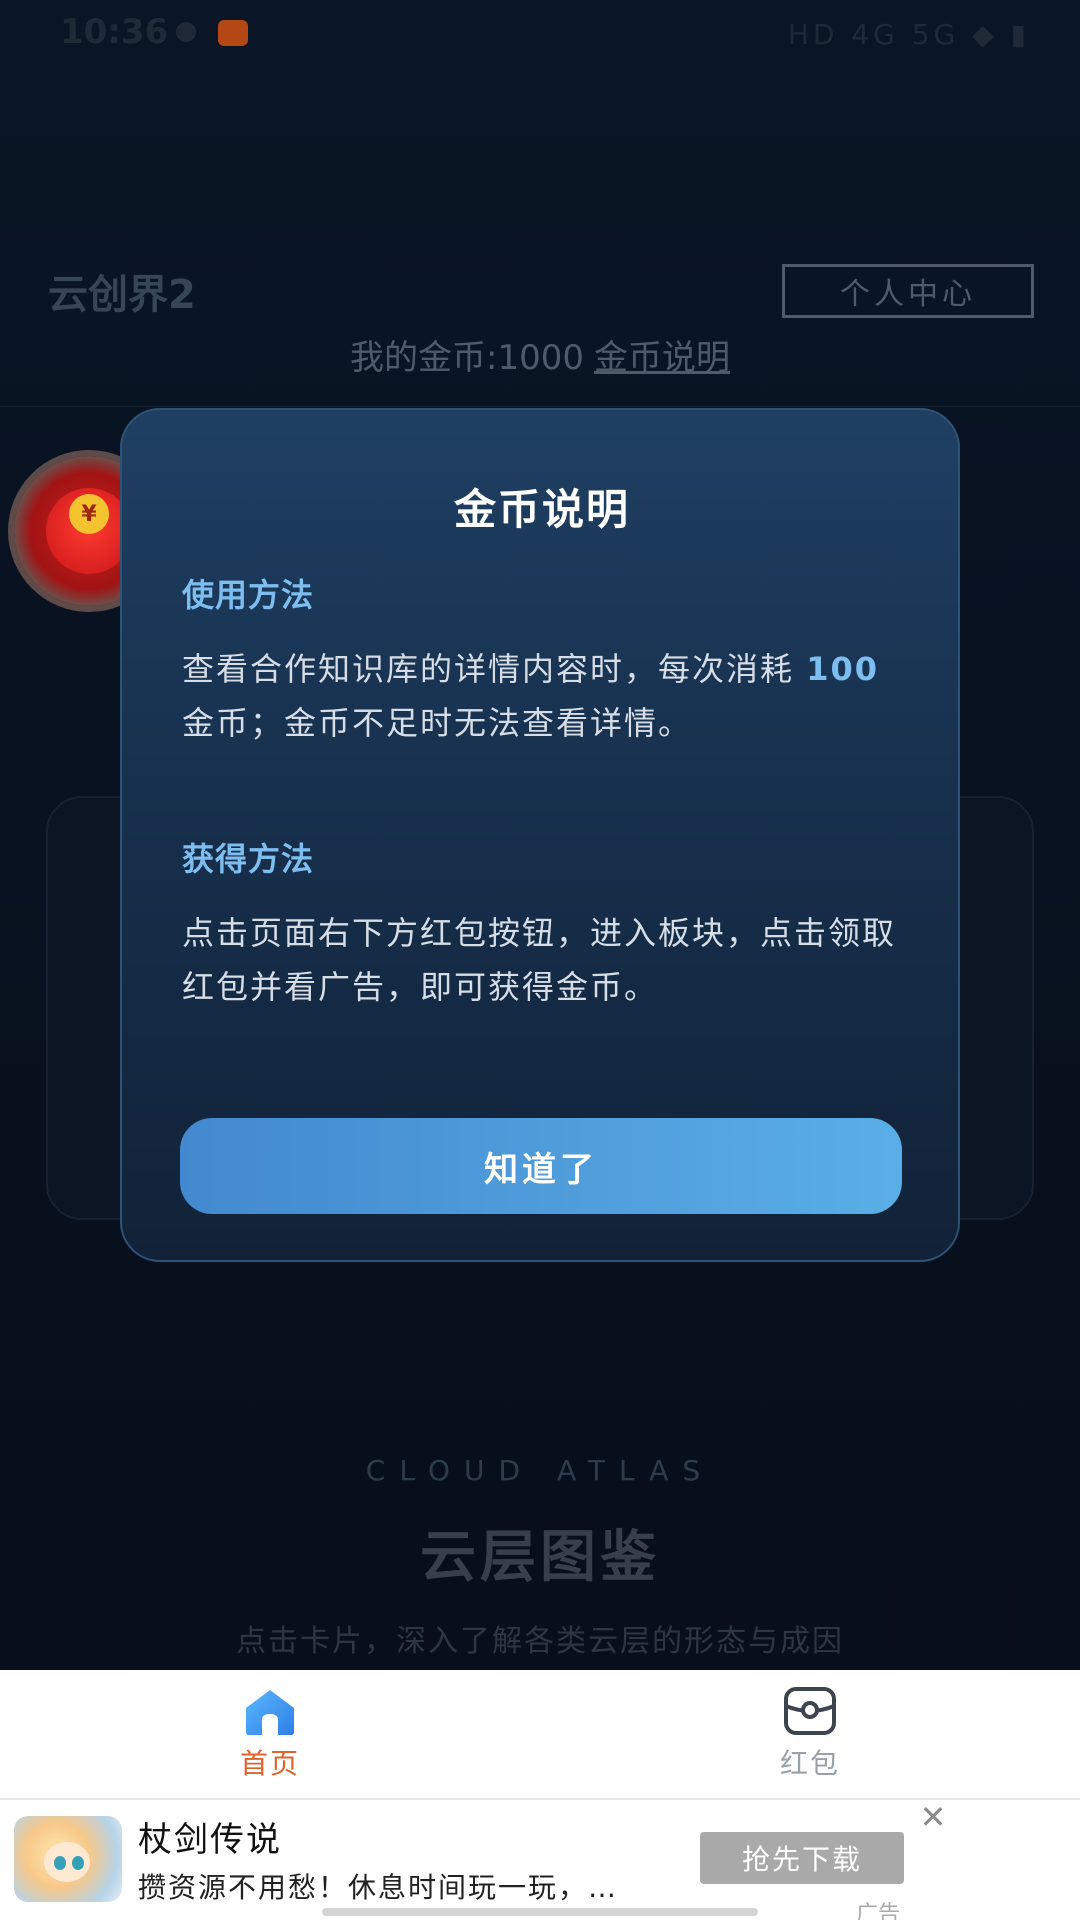  I want to click on usage-text-post: 金币；金币不足时无法查看详情。, so click(437, 723).